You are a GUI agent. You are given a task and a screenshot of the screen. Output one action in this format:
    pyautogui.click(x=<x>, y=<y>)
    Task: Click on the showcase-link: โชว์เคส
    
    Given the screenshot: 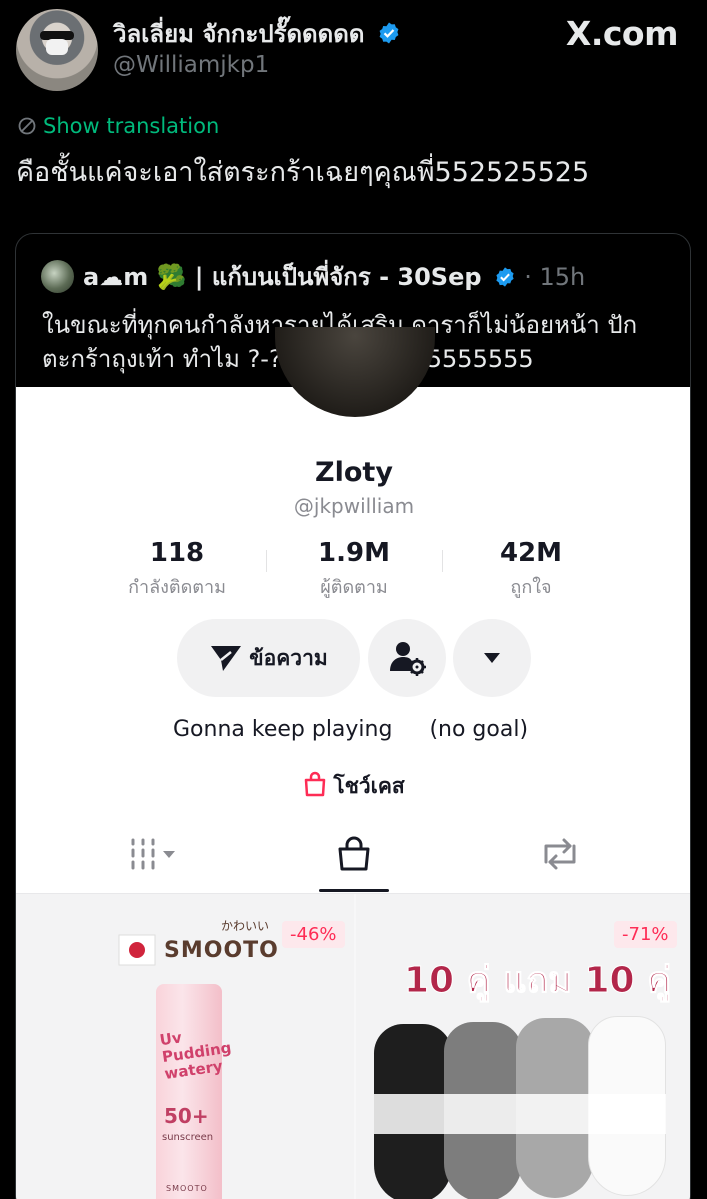 What is the action you would take?
    pyautogui.click(x=353, y=786)
    